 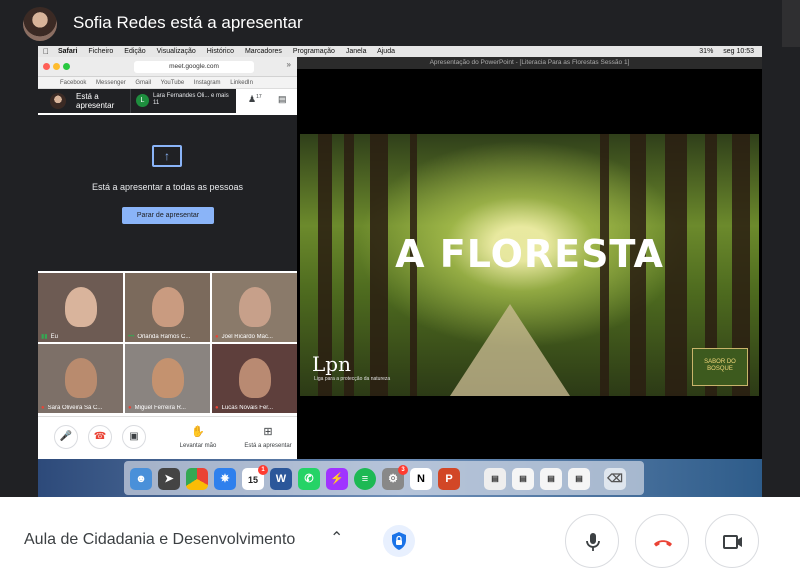 What do you see at coordinates (356, 51) in the screenshot?
I see `menu-item: Janela` at bounding box center [356, 51].